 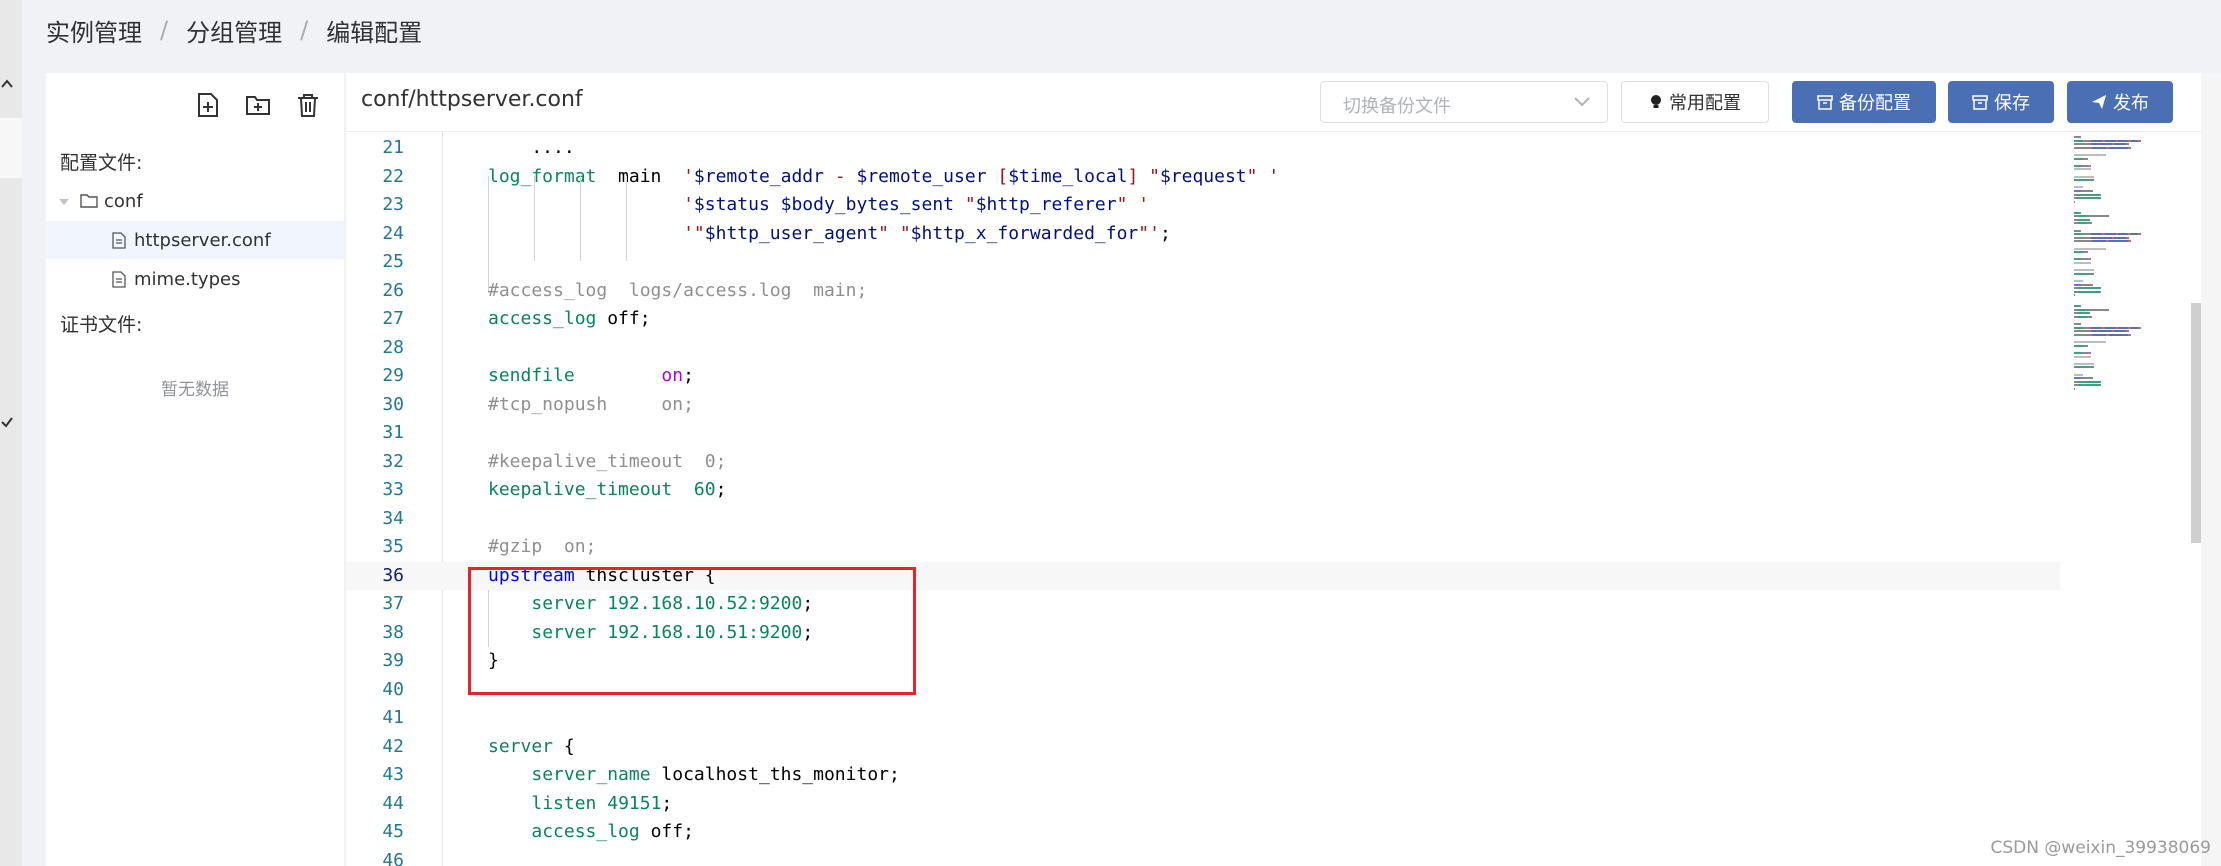 I want to click on breadcrumb-item-edit-config: 编辑配置, so click(x=374, y=32).